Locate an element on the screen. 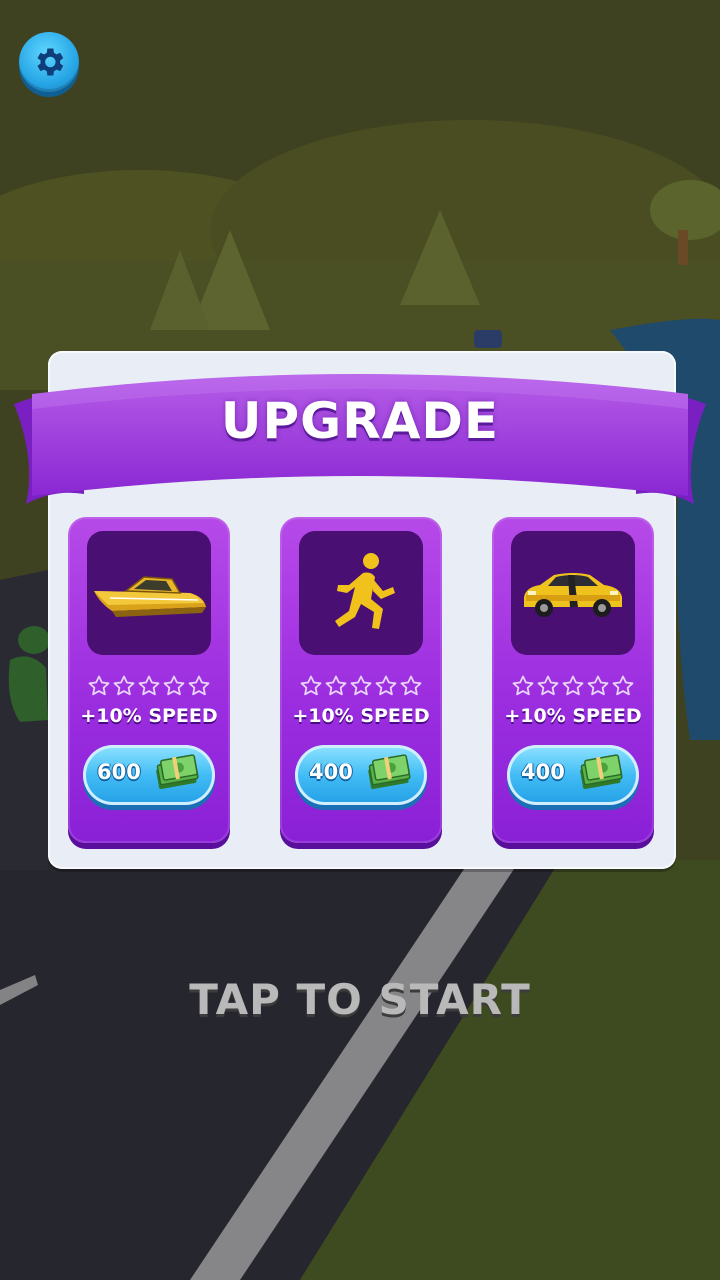 The height and width of the screenshot is (1280, 720). price-label: 600 is located at coordinates (119, 772).